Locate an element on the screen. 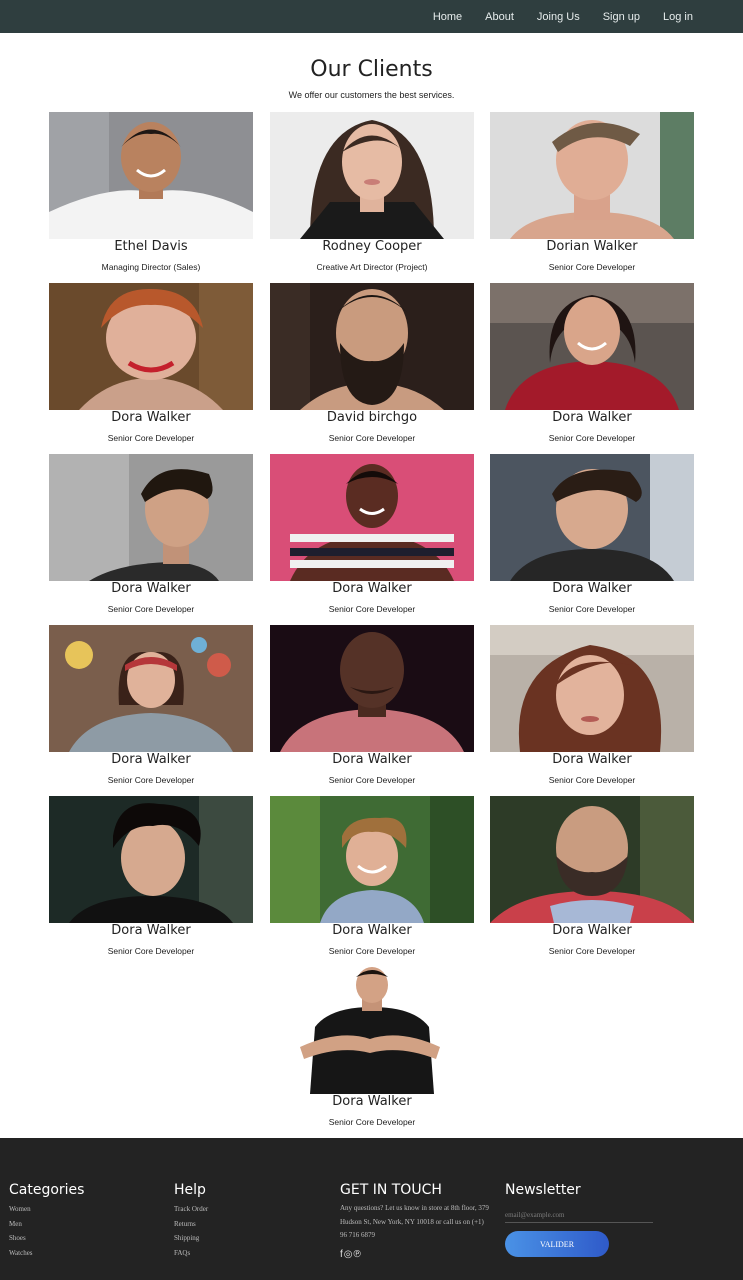 Image resolution: width=743 pixels, height=1280 pixels. footer-link-watches: Watches is located at coordinates (46, 1253).